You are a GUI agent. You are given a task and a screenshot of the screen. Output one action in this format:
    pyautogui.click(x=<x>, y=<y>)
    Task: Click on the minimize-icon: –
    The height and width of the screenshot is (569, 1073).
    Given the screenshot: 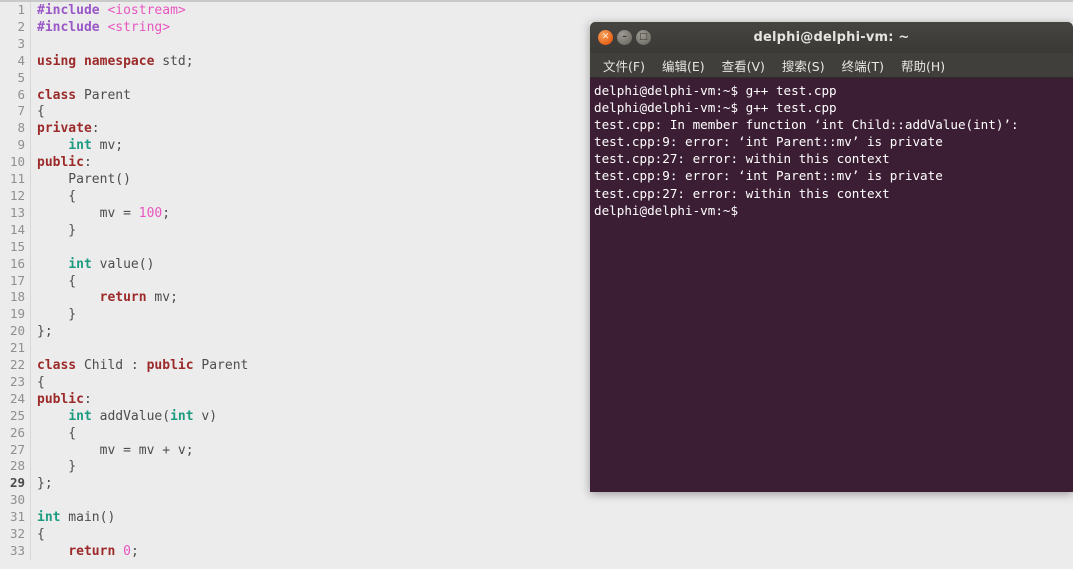 What is the action you would take?
    pyautogui.click(x=624, y=37)
    